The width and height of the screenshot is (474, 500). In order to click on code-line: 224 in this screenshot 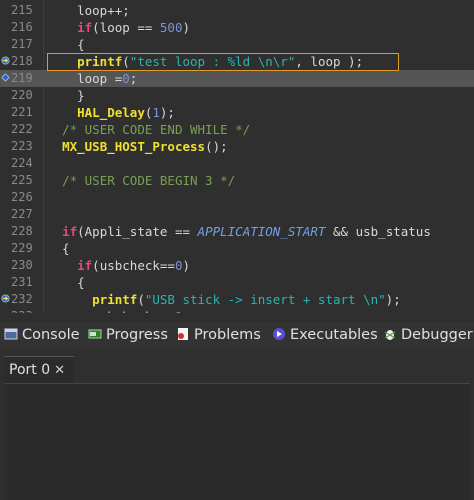, I will do `click(237, 163)`.